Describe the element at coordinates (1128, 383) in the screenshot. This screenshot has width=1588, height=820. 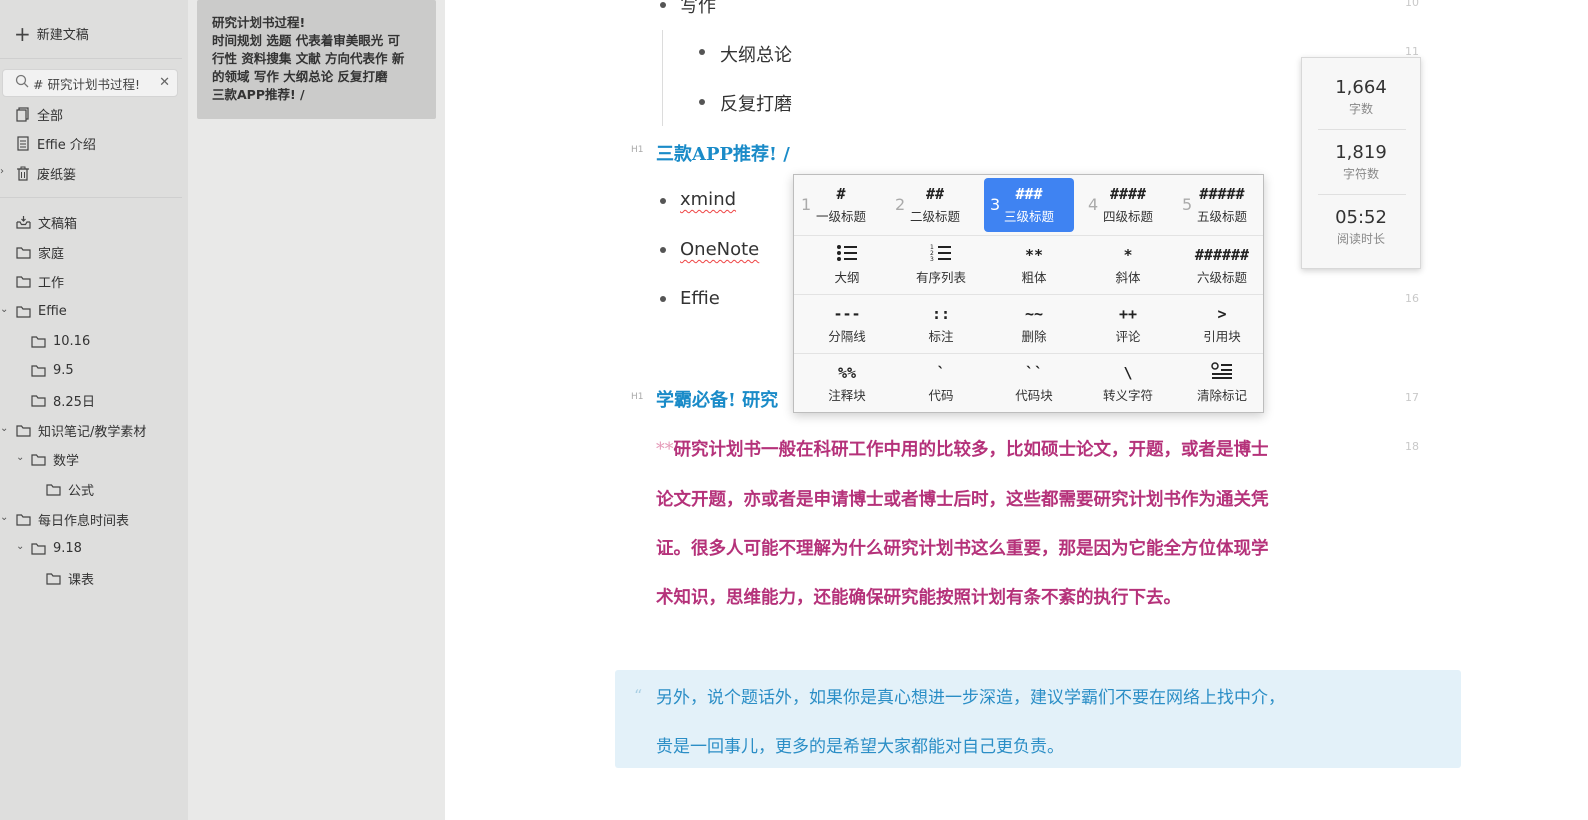
I see `escape-option: \ 转义字符` at that location.